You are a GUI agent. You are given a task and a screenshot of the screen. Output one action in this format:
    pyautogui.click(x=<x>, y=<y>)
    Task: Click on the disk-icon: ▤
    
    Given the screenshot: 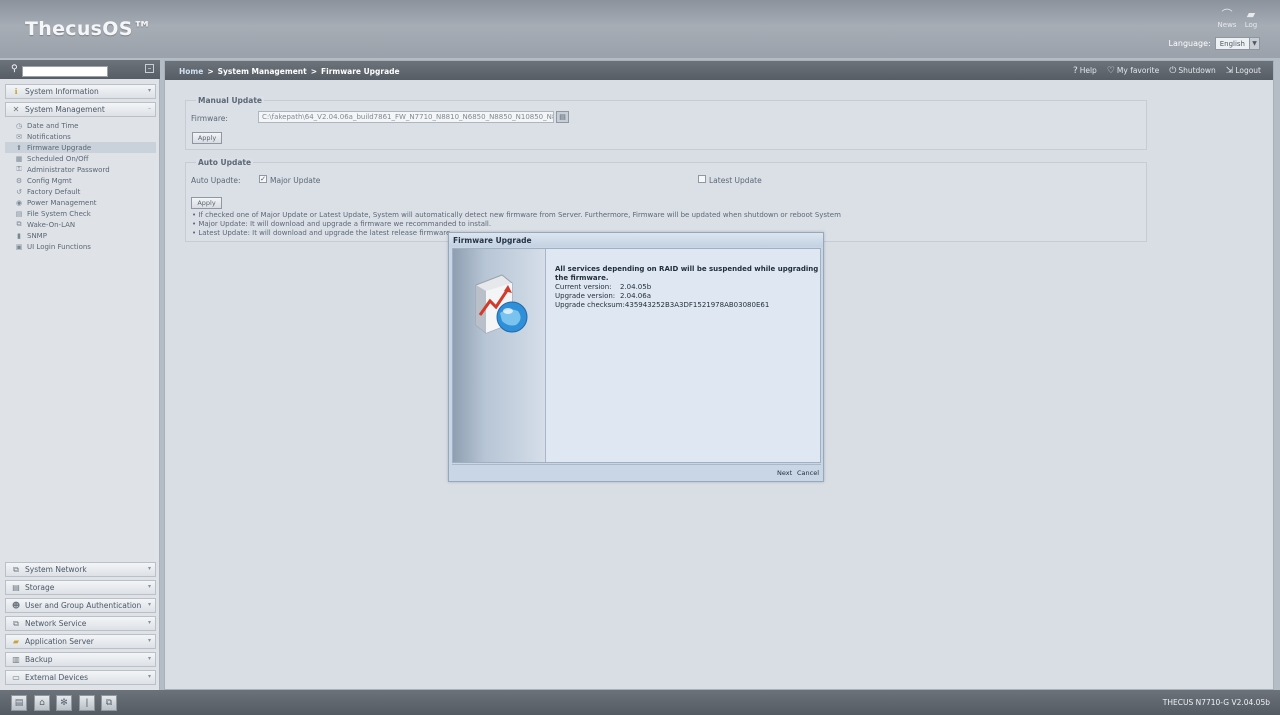 What is the action you would take?
    pyautogui.click(x=19, y=703)
    